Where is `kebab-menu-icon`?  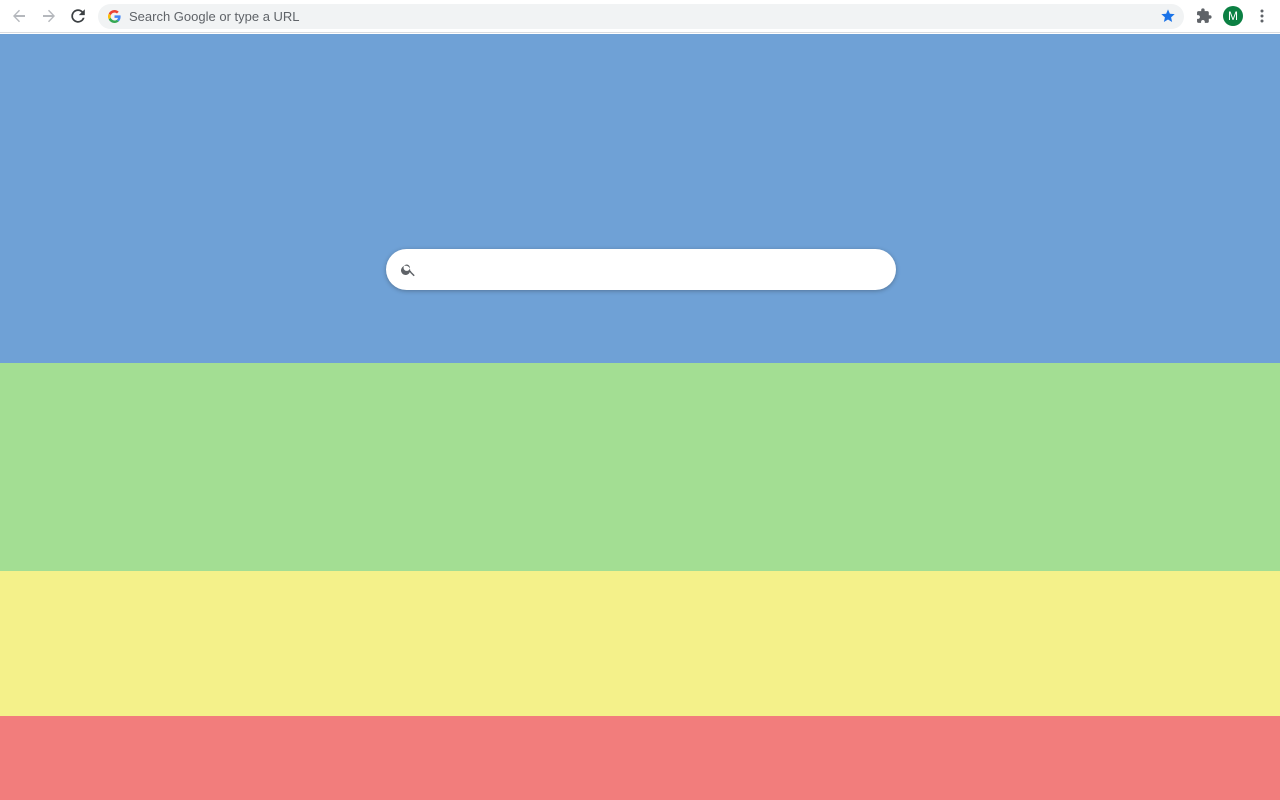 kebab-menu-icon is located at coordinates (1262, 16).